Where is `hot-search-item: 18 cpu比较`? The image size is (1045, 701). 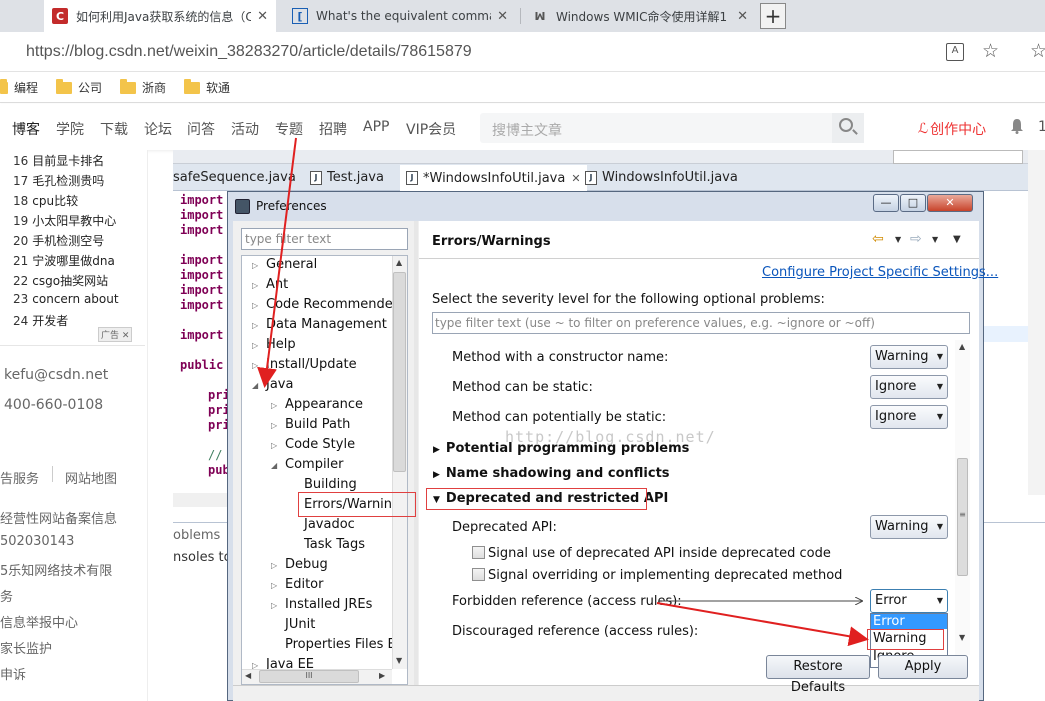 hot-search-item: 18 cpu比较 is located at coordinates (45, 200).